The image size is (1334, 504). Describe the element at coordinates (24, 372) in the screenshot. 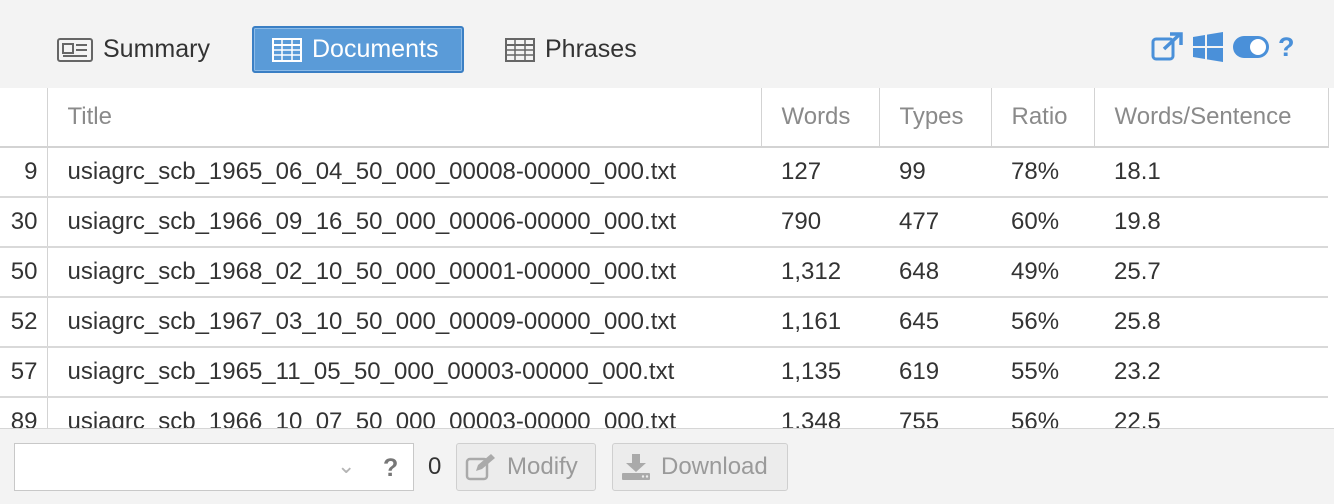

I see `row-index: 57` at that location.